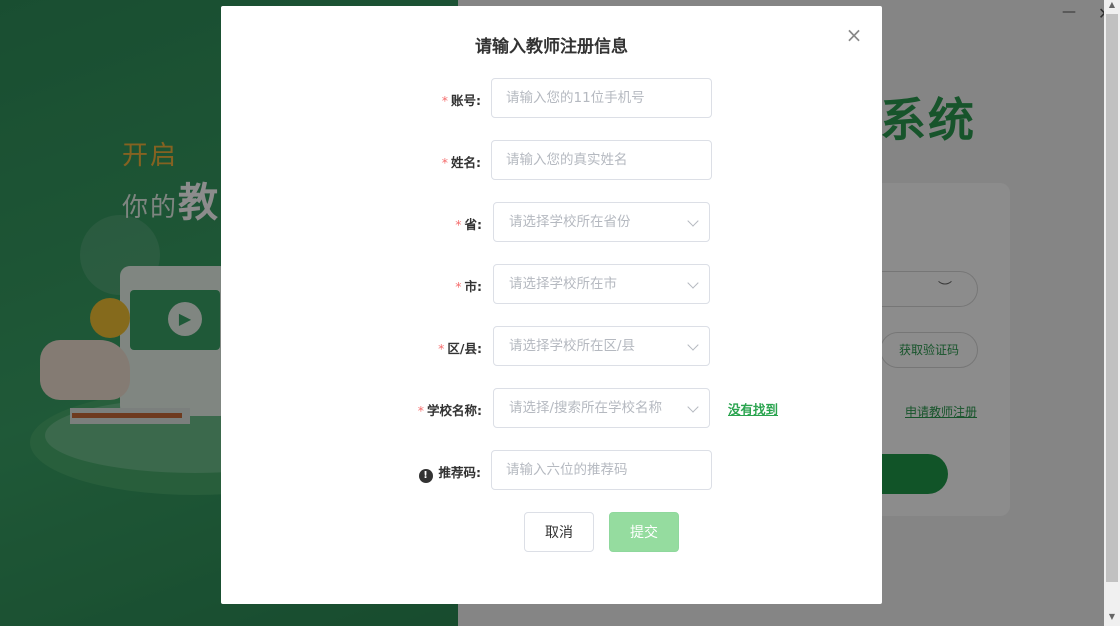 The height and width of the screenshot is (626, 1120). I want to click on not-found-link: 没有找到, so click(753, 408).